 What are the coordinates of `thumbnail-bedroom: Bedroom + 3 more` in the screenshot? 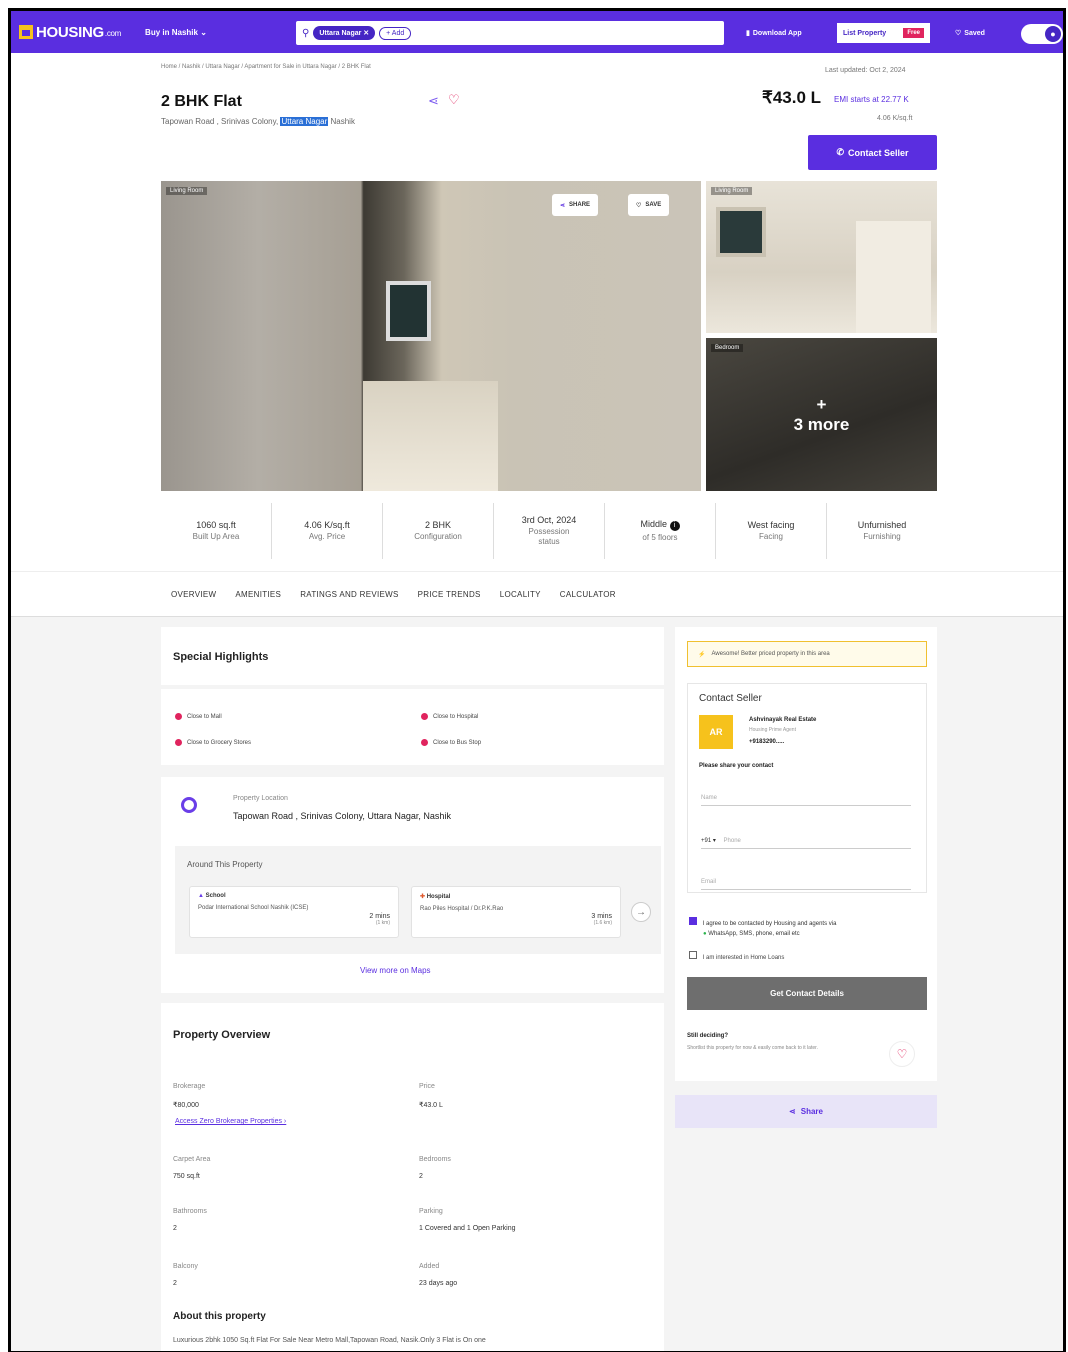 It's located at (821, 414).